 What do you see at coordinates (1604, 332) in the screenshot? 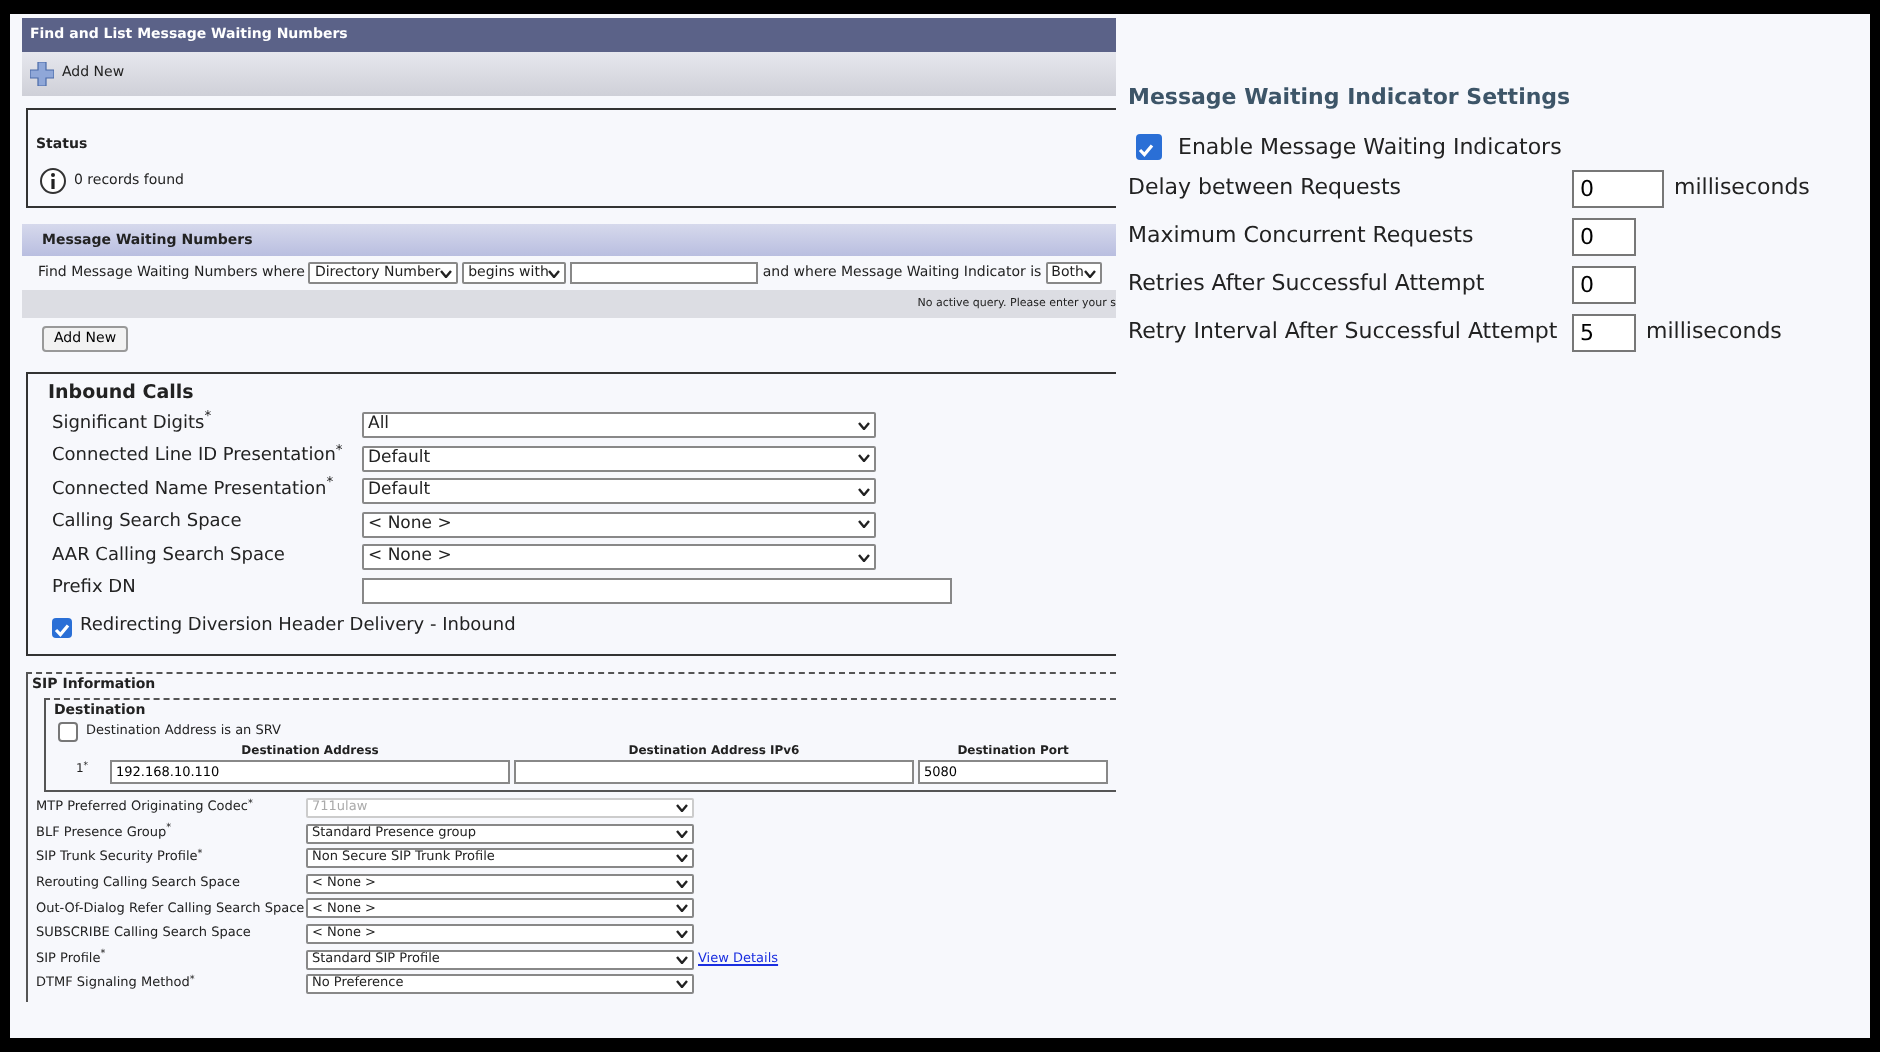
I see `number-field: 5` at bounding box center [1604, 332].